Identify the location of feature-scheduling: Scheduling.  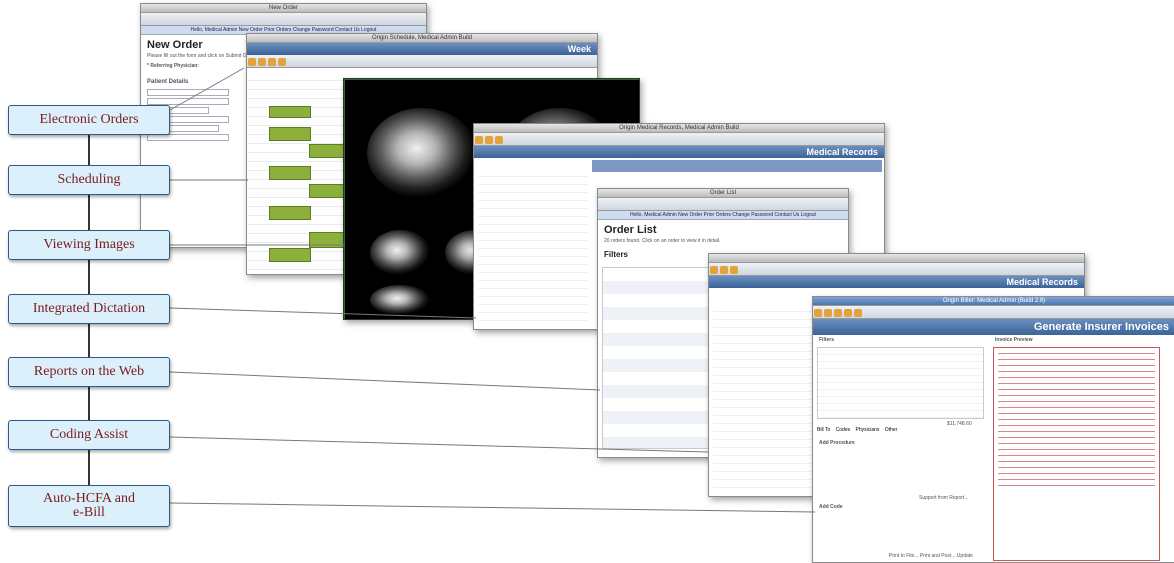
(89, 180).